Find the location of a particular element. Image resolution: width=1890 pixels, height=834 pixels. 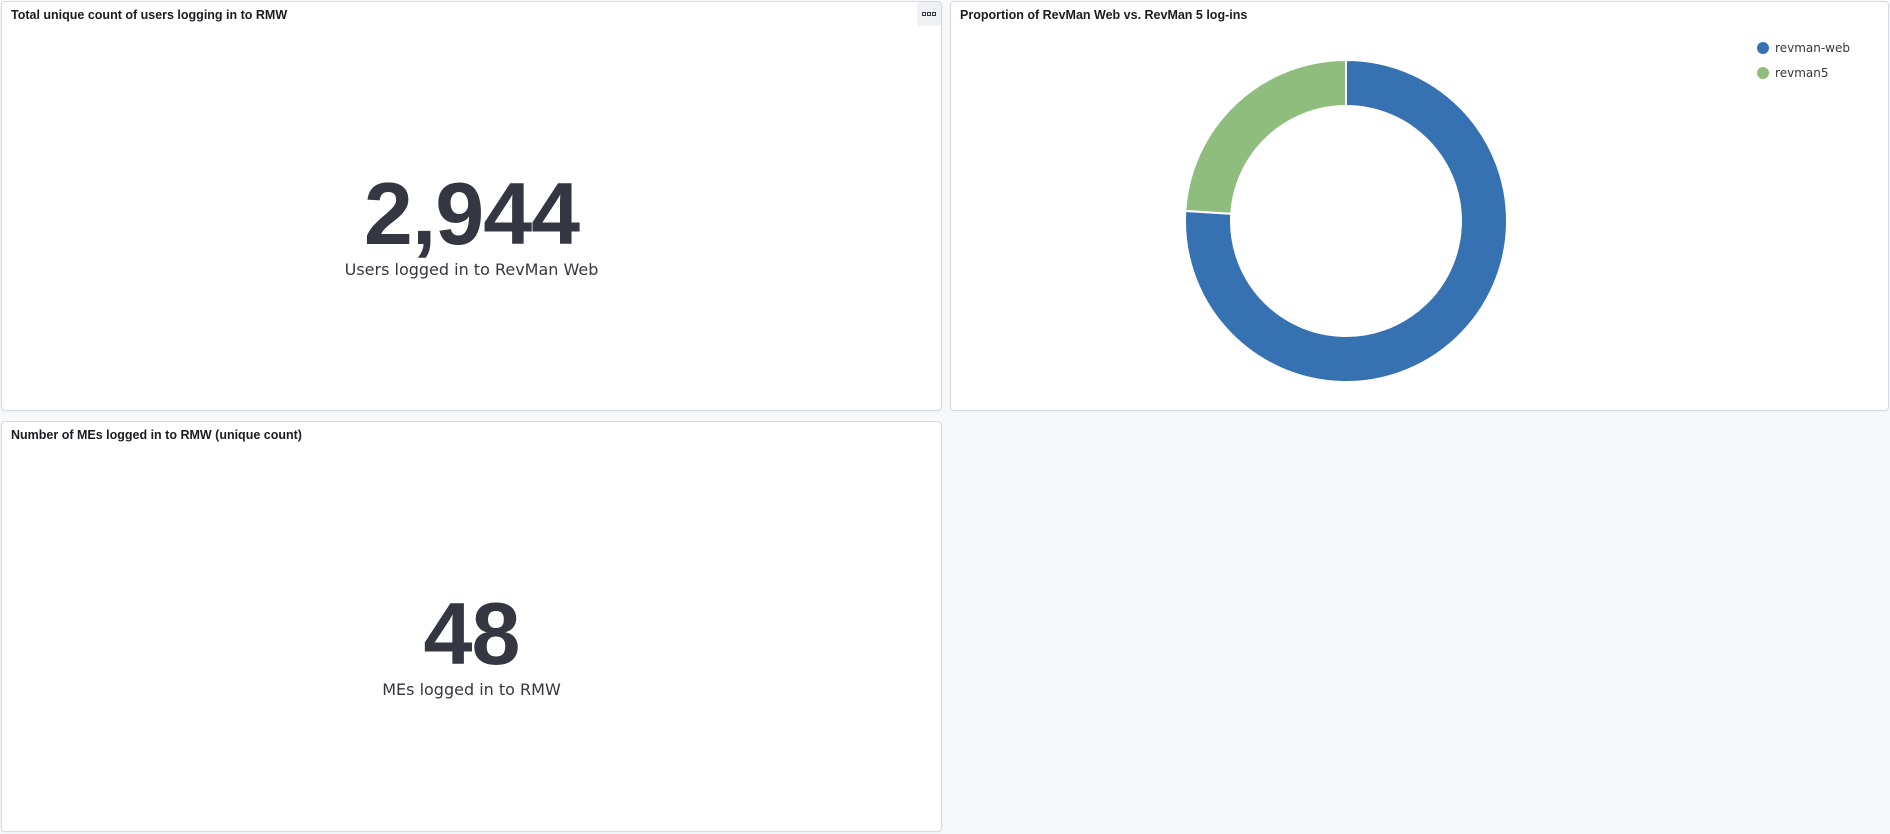

legend-label: revman-web is located at coordinates (1812, 48).